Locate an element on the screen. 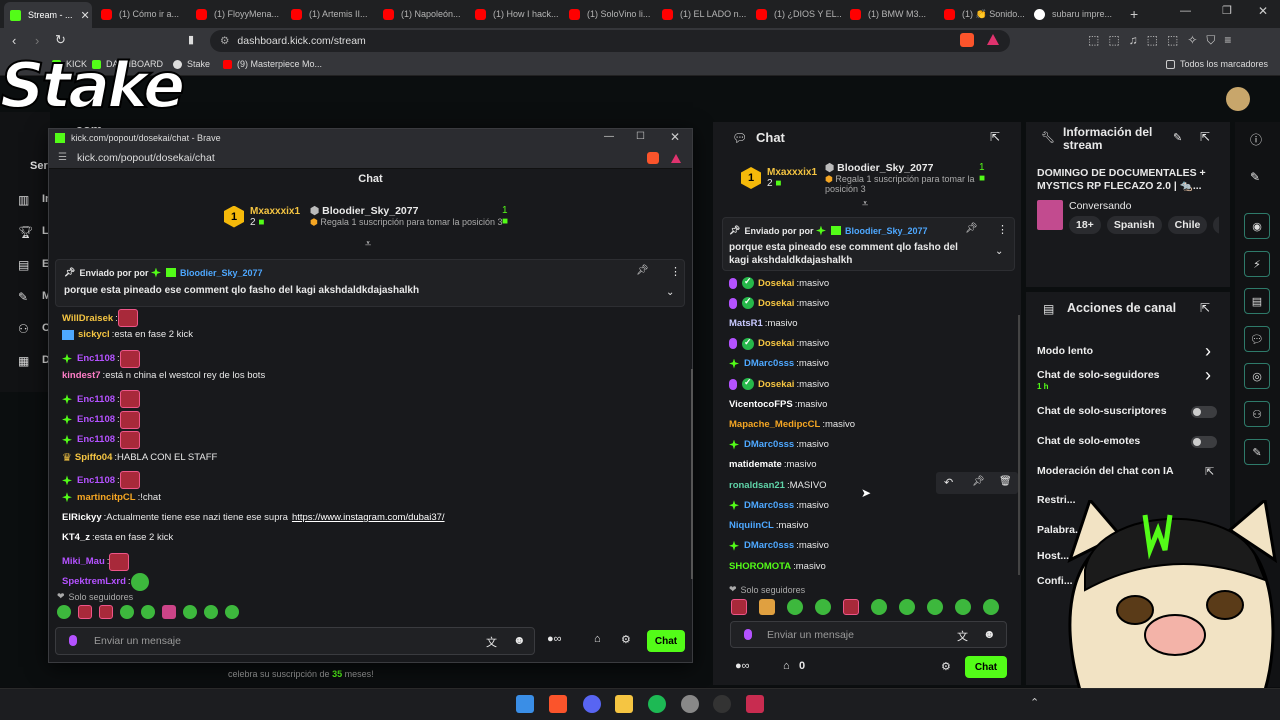 The width and height of the screenshot is (1280, 720). chat-username: NiquiinCL is located at coordinates (751, 525).